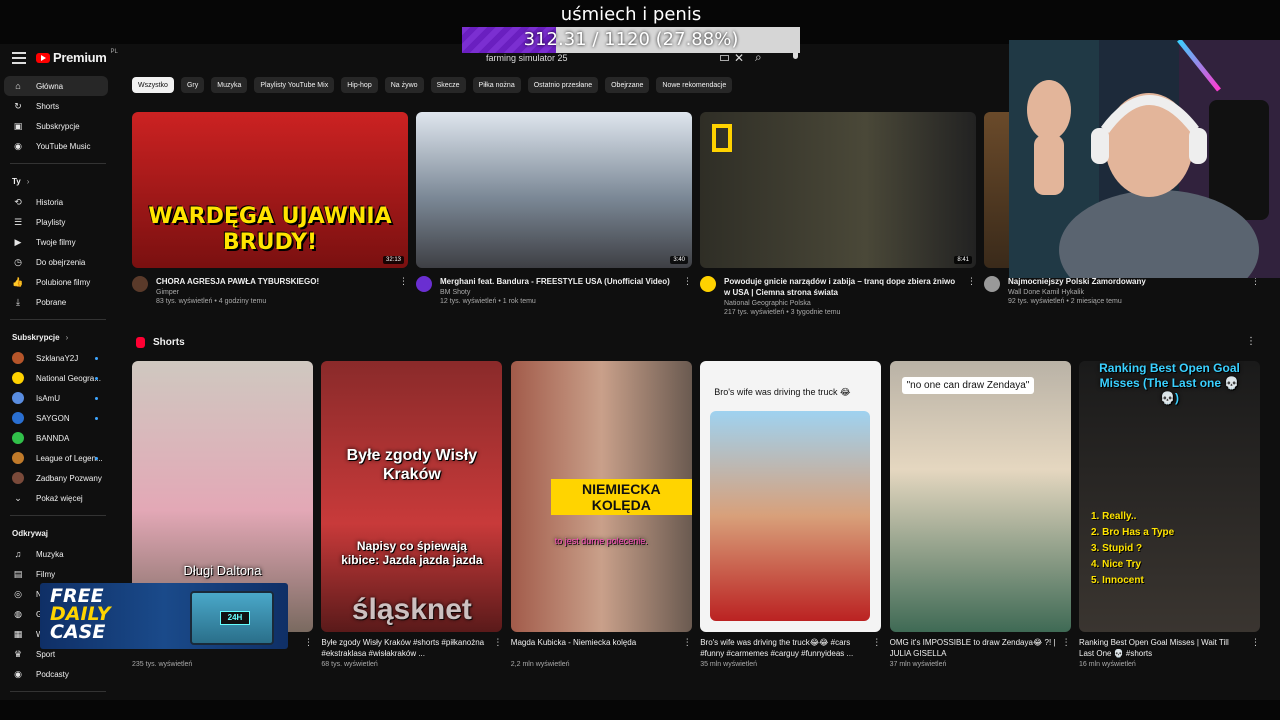  What do you see at coordinates (359, 85) in the screenshot?
I see `filter-chip: Hip-hop` at bounding box center [359, 85].